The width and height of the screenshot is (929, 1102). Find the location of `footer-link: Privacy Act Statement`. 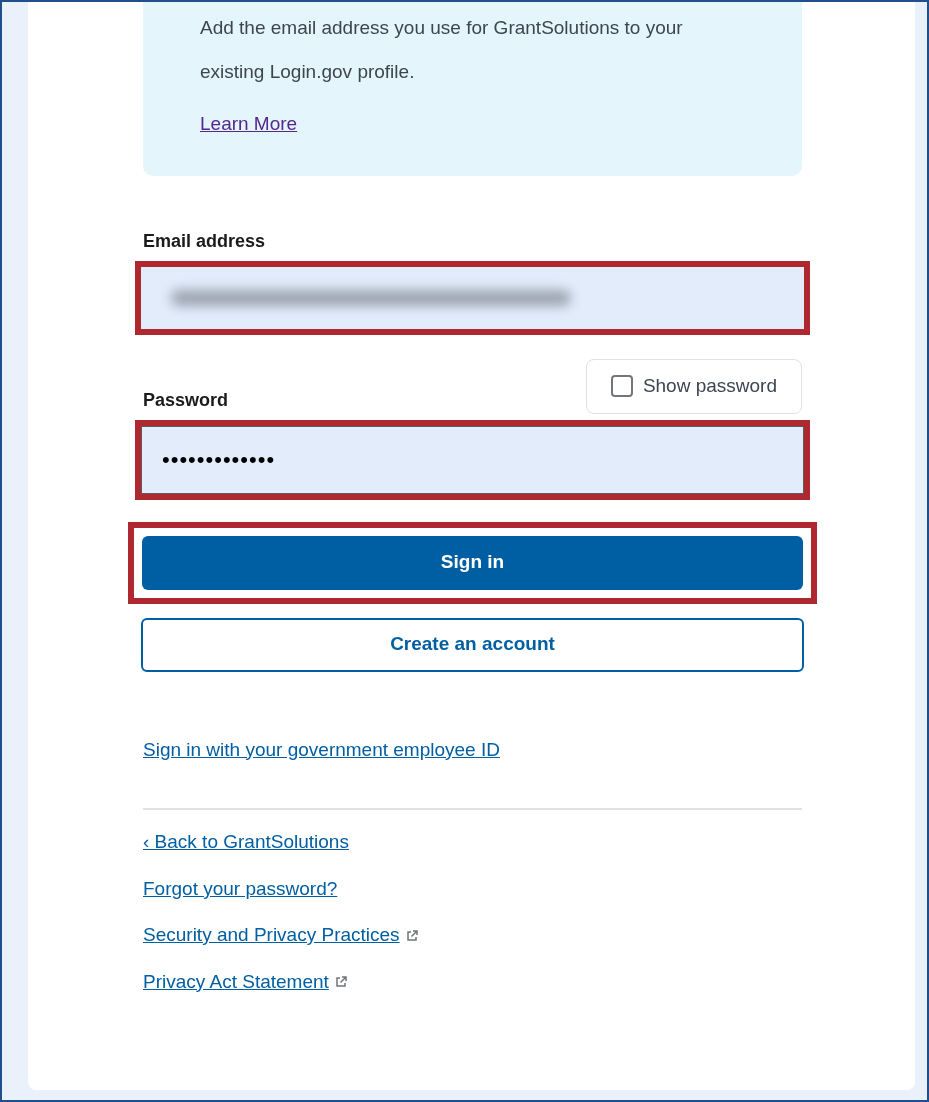

footer-link: Privacy Act Statement is located at coordinates (245, 981).